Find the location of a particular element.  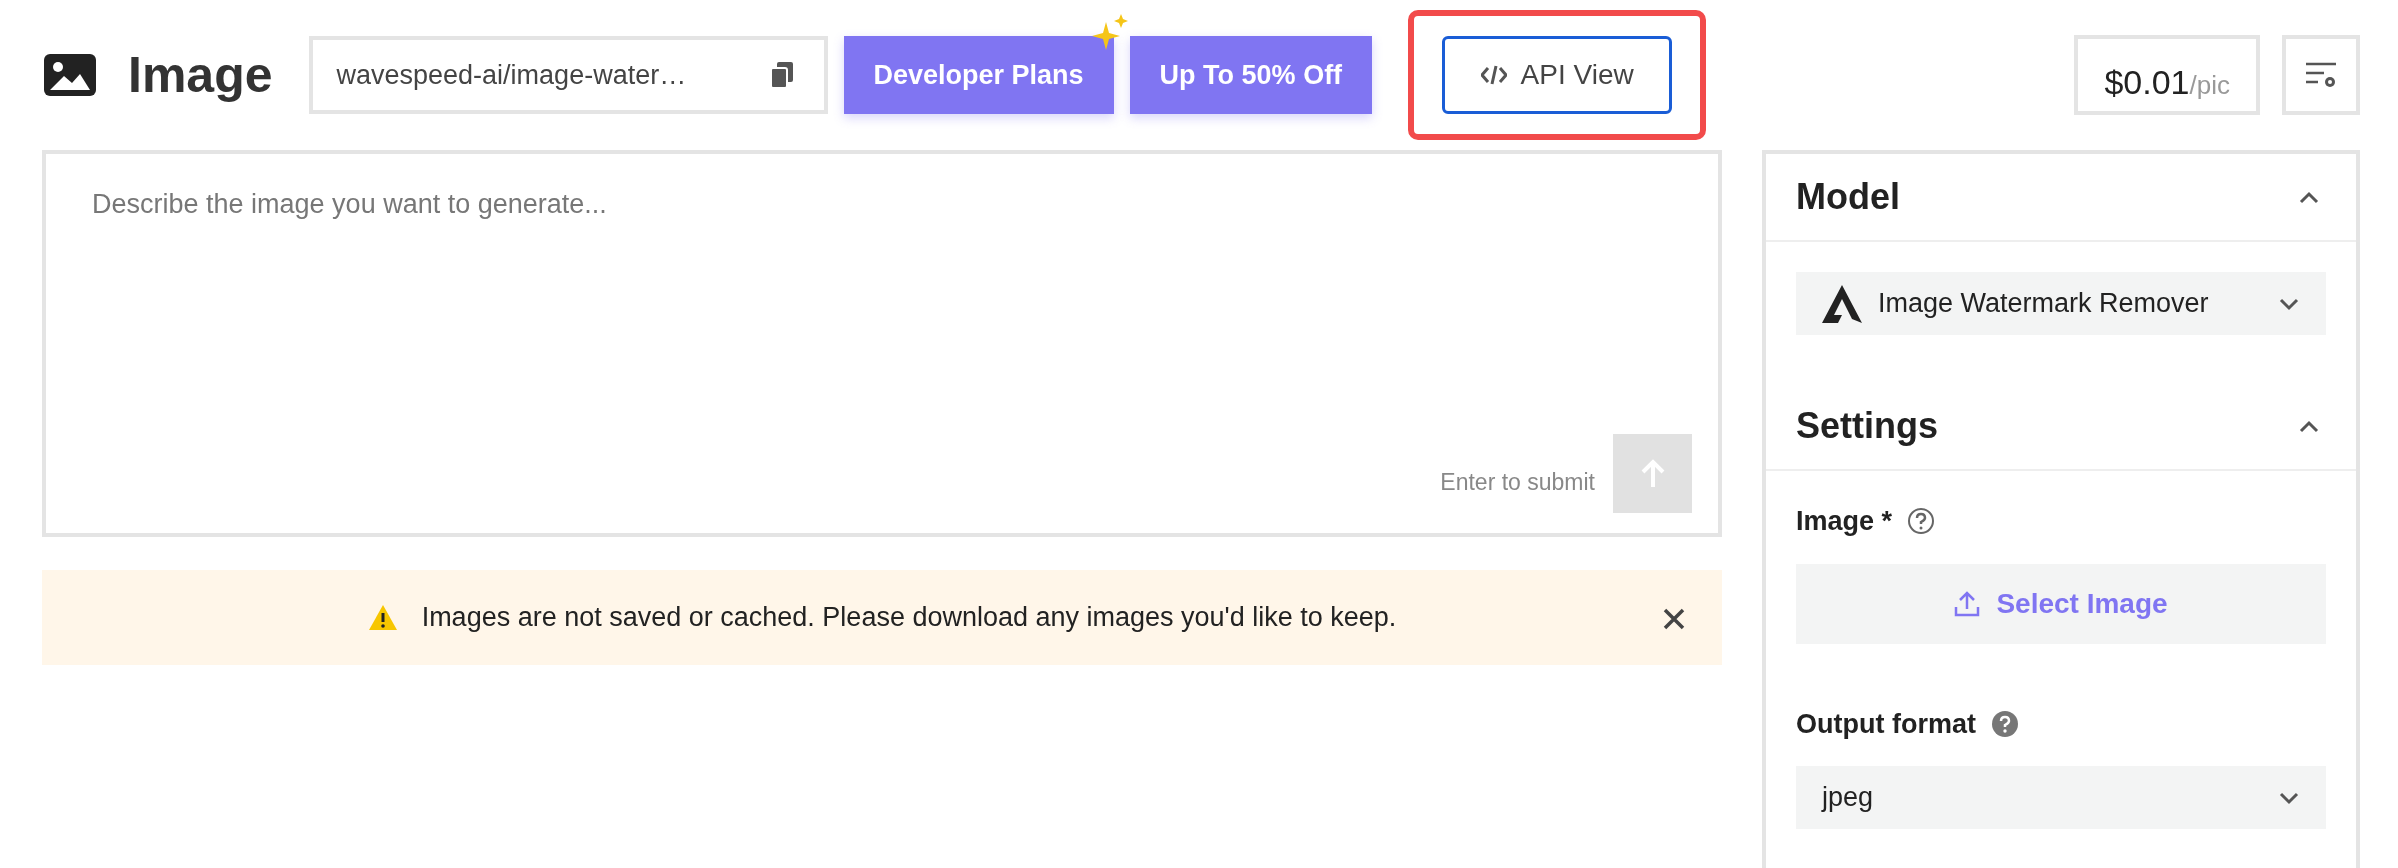

format-select: jpeg is located at coordinates (2061, 797).